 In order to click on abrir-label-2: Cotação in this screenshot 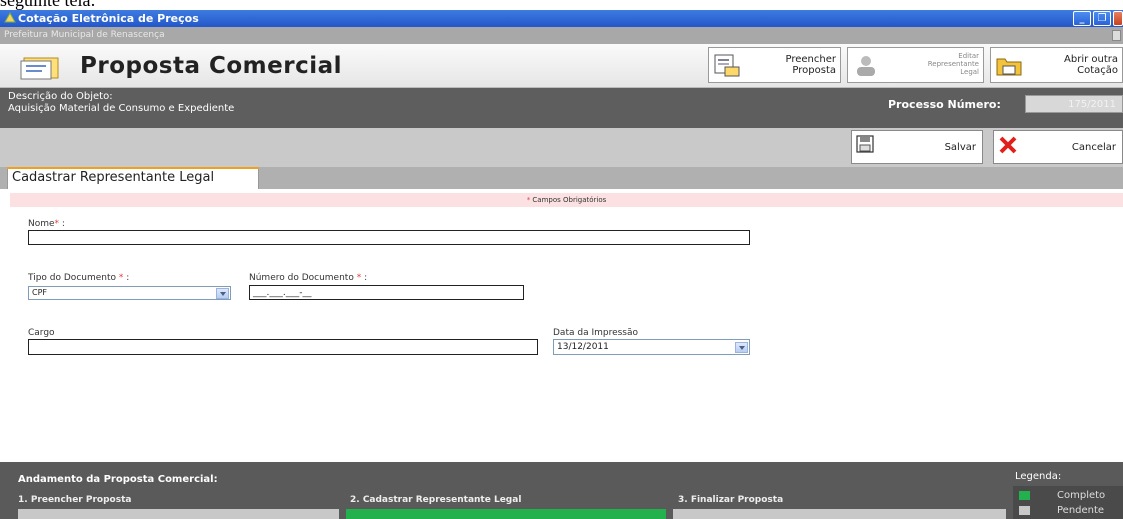, I will do `click(1097, 70)`.